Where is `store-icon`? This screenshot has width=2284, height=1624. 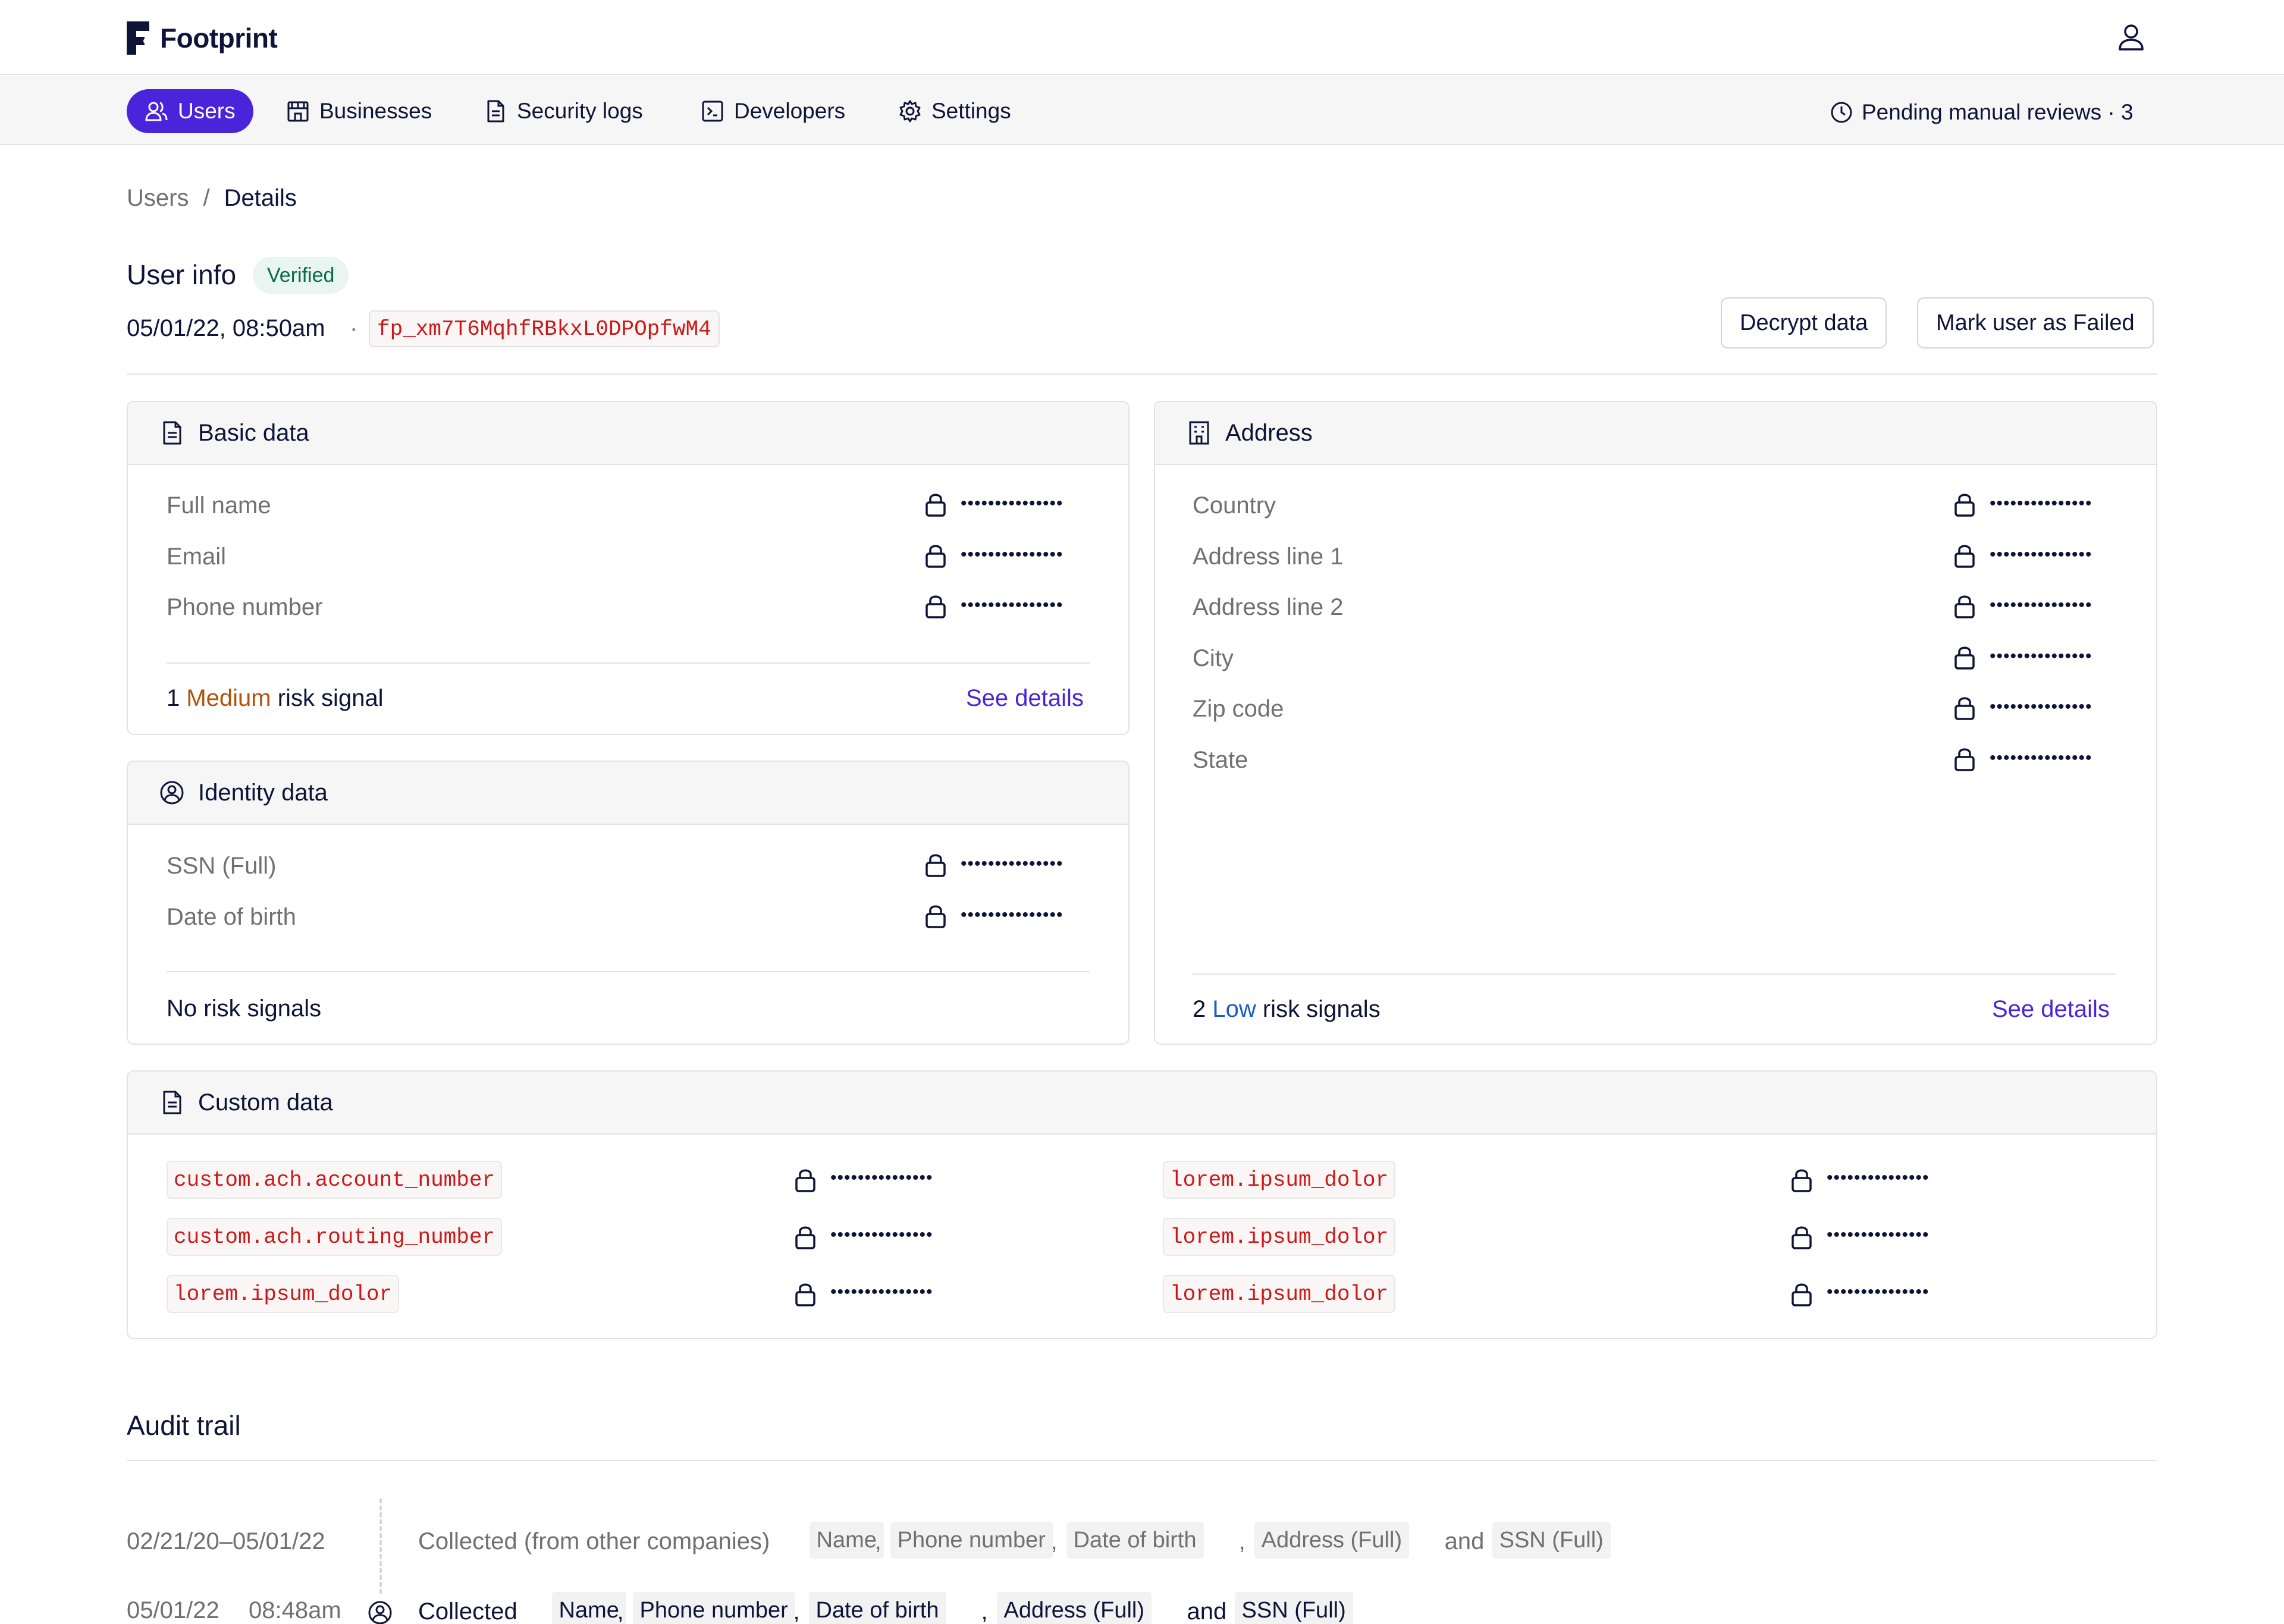 store-icon is located at coordinates (298, 112).